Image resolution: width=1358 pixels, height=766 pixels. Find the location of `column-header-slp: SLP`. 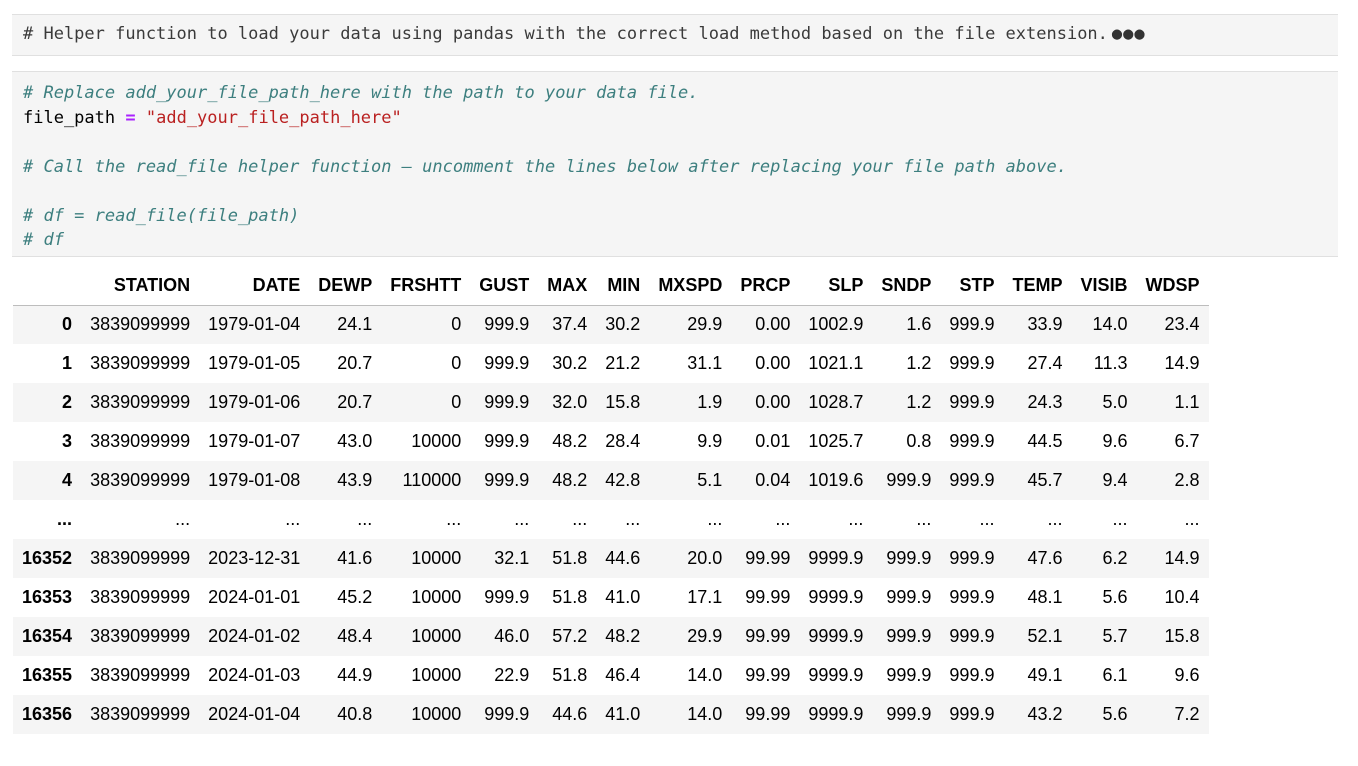

column-header-slp: SLP is located at coordinates (836, 286).